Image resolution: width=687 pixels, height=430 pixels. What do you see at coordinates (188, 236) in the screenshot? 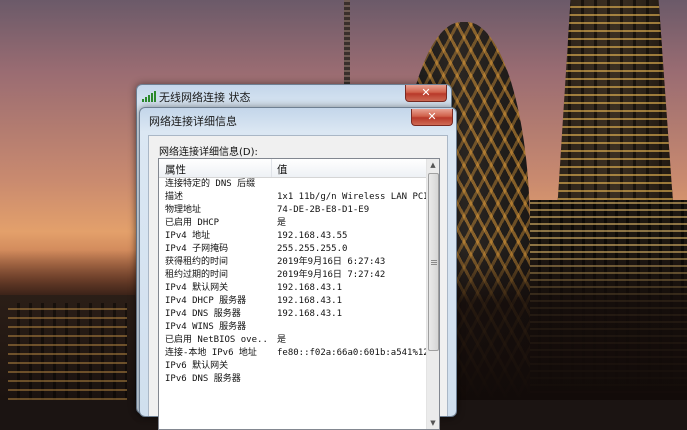
I see `row-property: IPv4 地址` at bounding box center [188, 236].